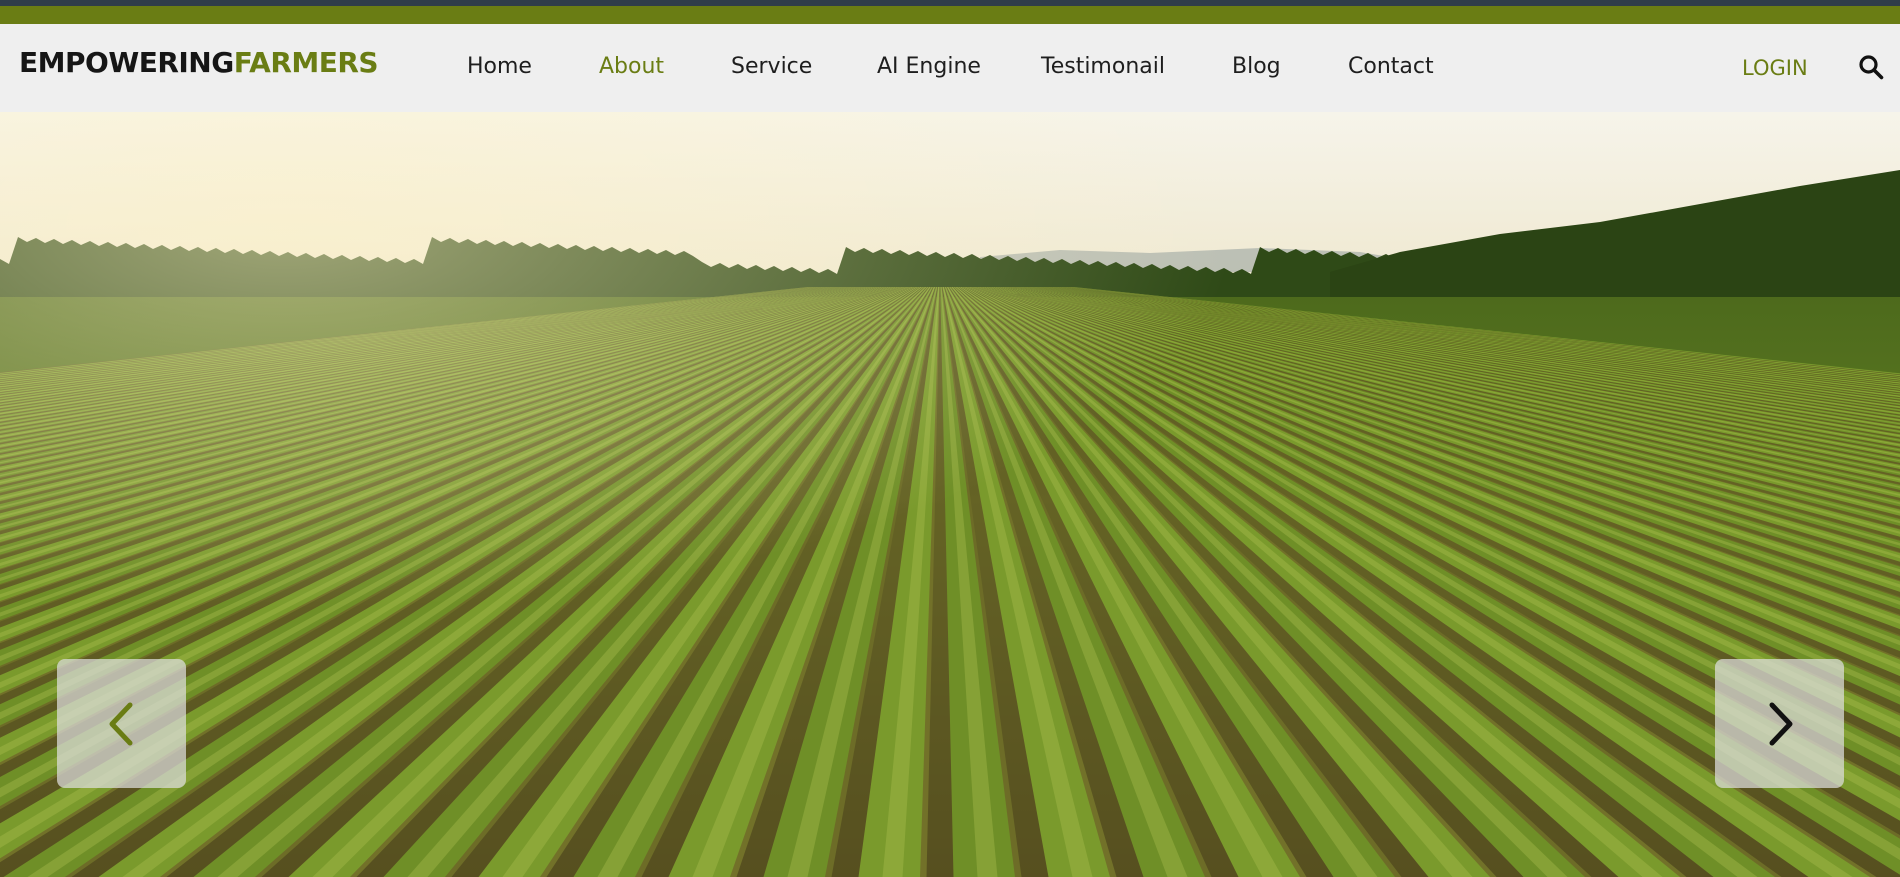  I want to click on chevron-left-icon, so click(120, 723).